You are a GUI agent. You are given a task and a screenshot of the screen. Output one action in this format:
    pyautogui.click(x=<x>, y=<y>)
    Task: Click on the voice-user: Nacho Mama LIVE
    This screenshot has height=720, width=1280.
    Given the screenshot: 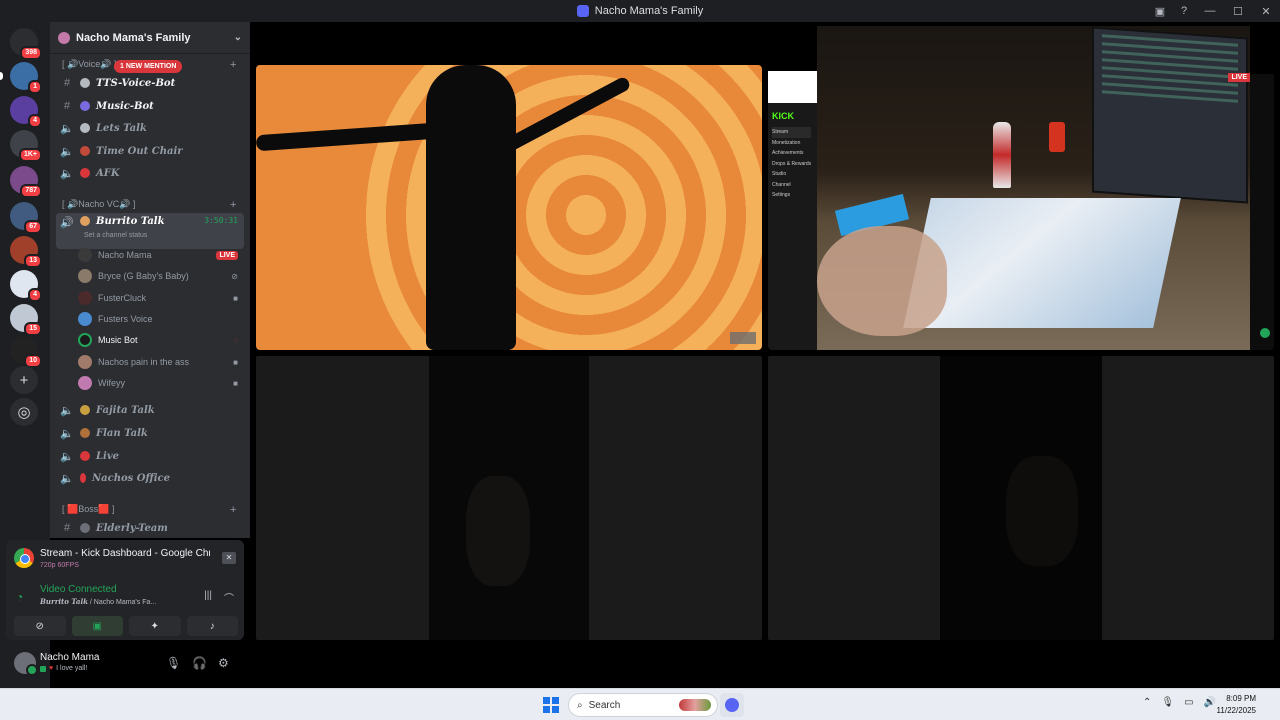 What is the action you would take?
    pyautogui.click(x=160, y=255)
    